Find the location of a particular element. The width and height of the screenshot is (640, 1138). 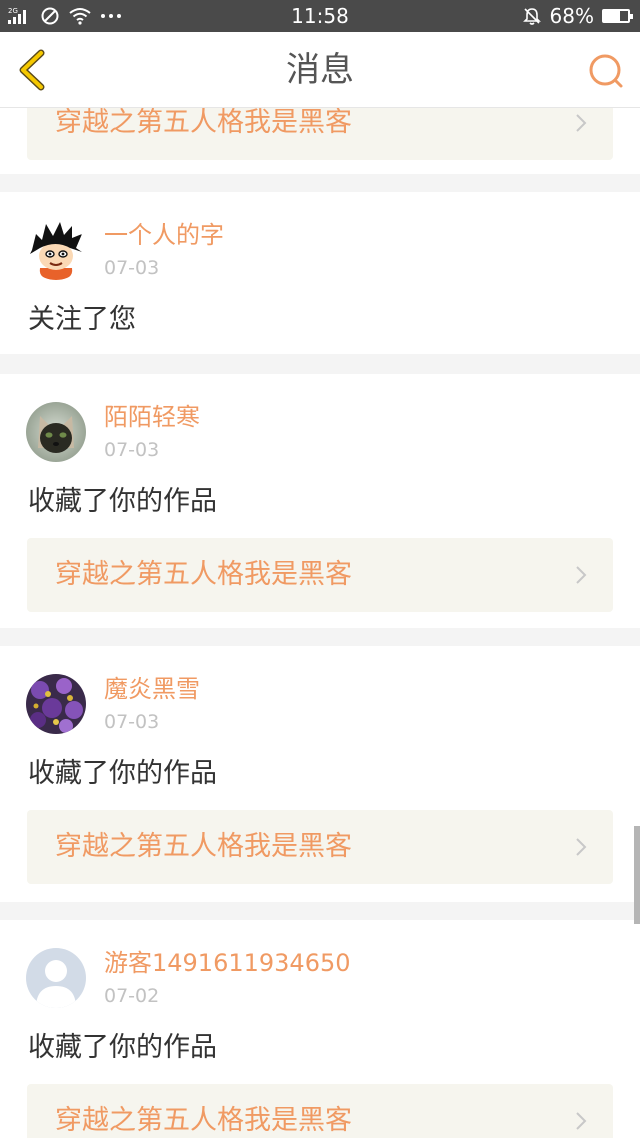

message-date: 07-02 is located at coordinates (132, 996).